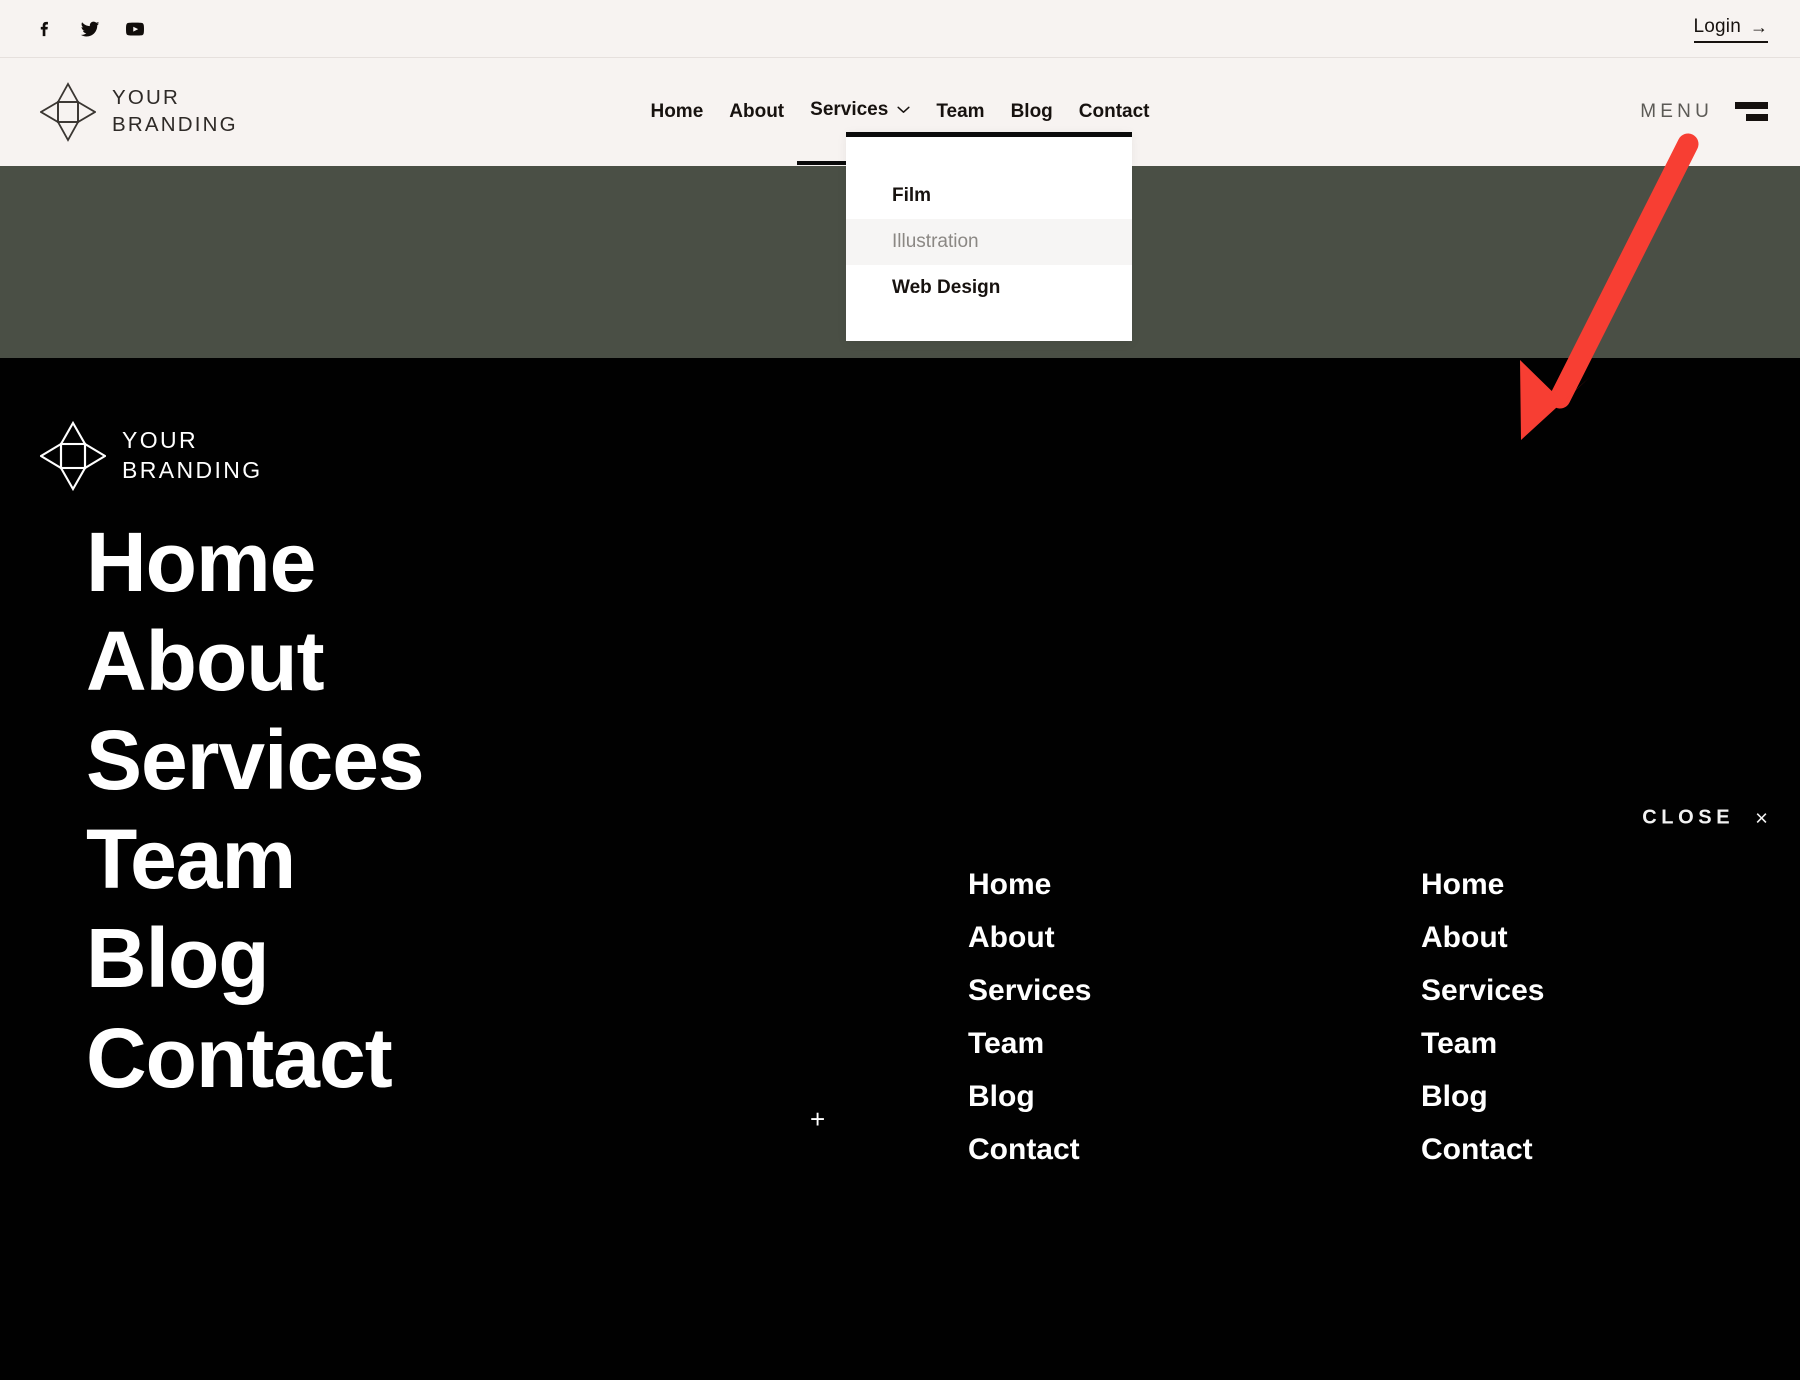 The width and height of the screenshot is (1800, 1380). I want to click on overlay-secondary-nav-column: Home About Services Team Blog Contact, so click(1029, 1017).